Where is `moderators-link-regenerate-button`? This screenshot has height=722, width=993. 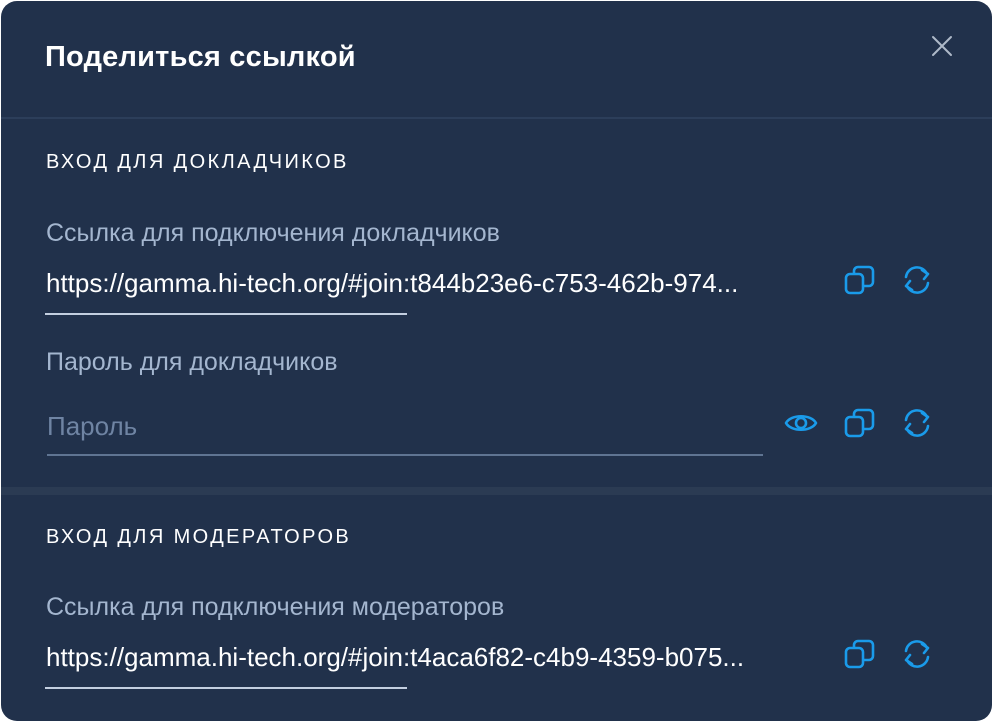 moderators-link-regenerate-button is located at coordinates (917, 654).